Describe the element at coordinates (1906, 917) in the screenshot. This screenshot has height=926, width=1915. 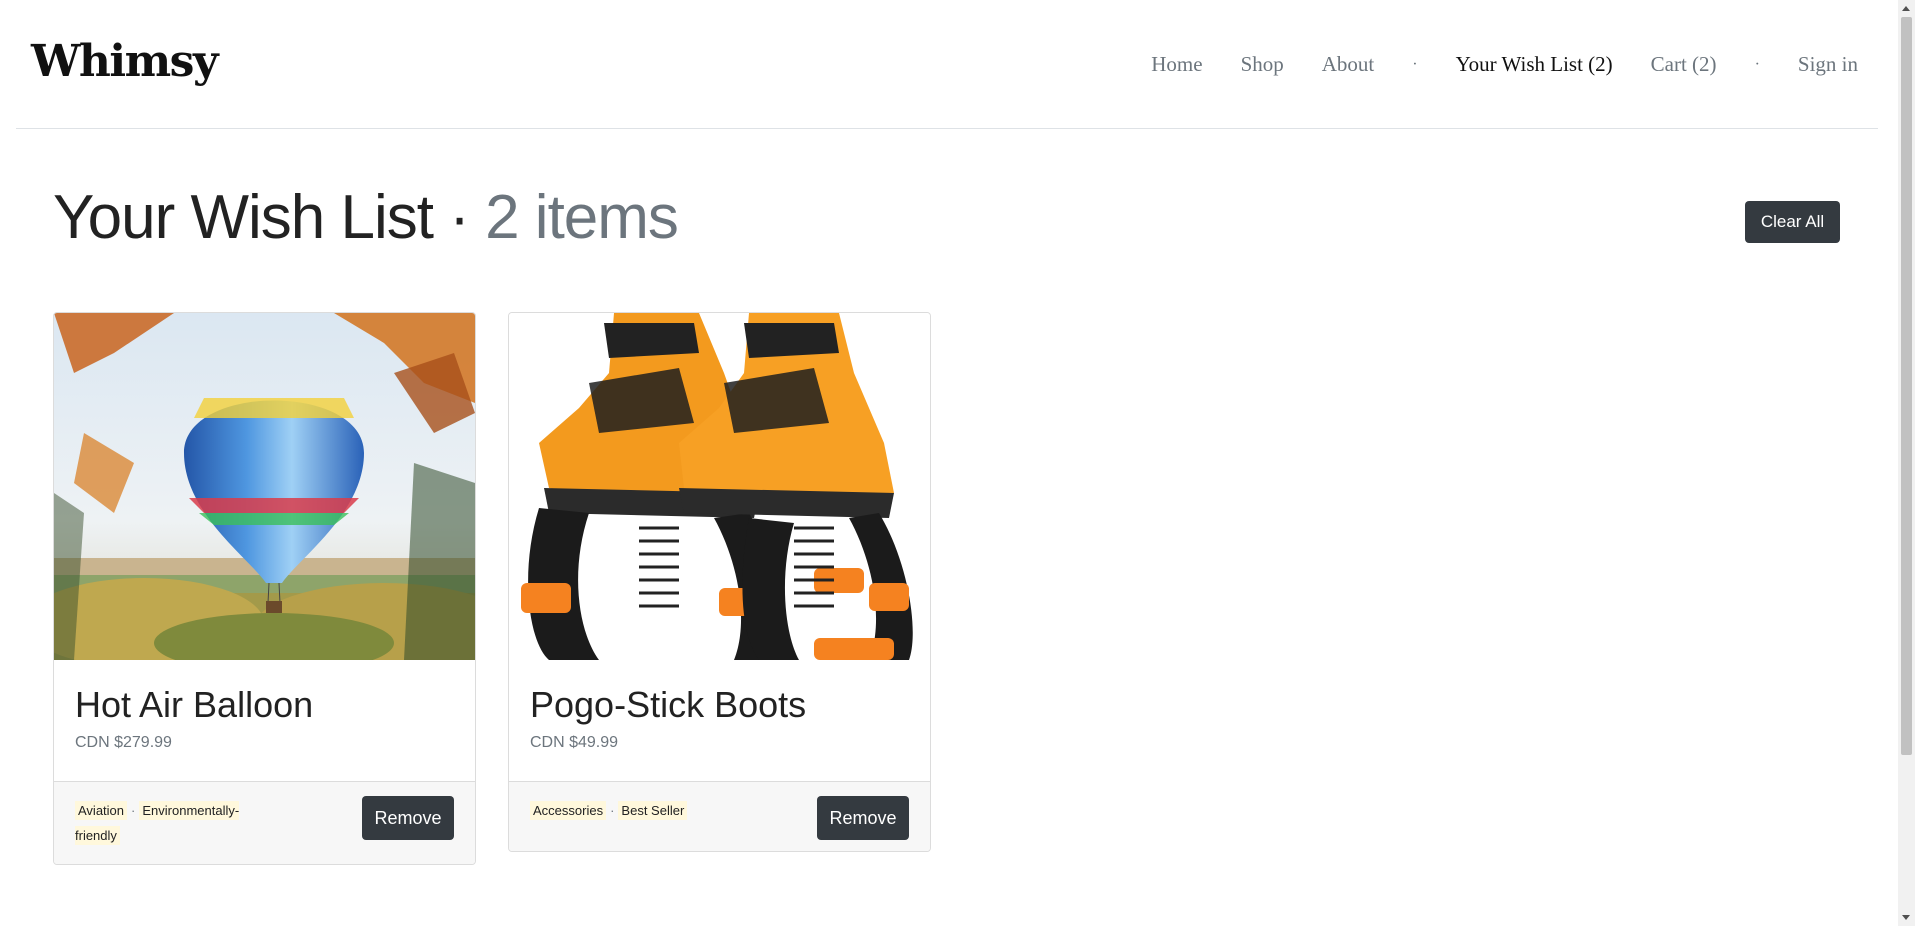
I see `scroll-down-icon` at that location.